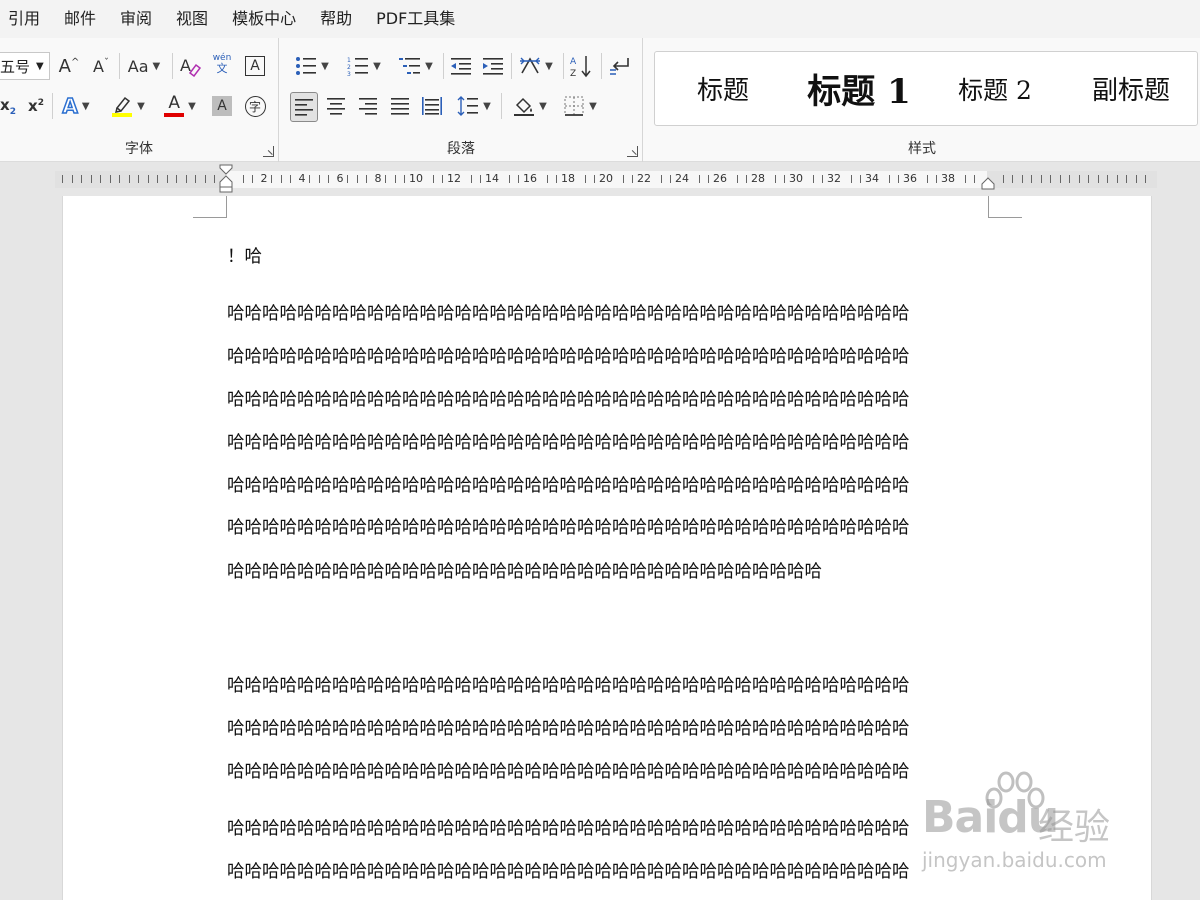 The height and width of the screenshot is (900, 1200). I want to click on menu-view: 视图, so click(192, 19).